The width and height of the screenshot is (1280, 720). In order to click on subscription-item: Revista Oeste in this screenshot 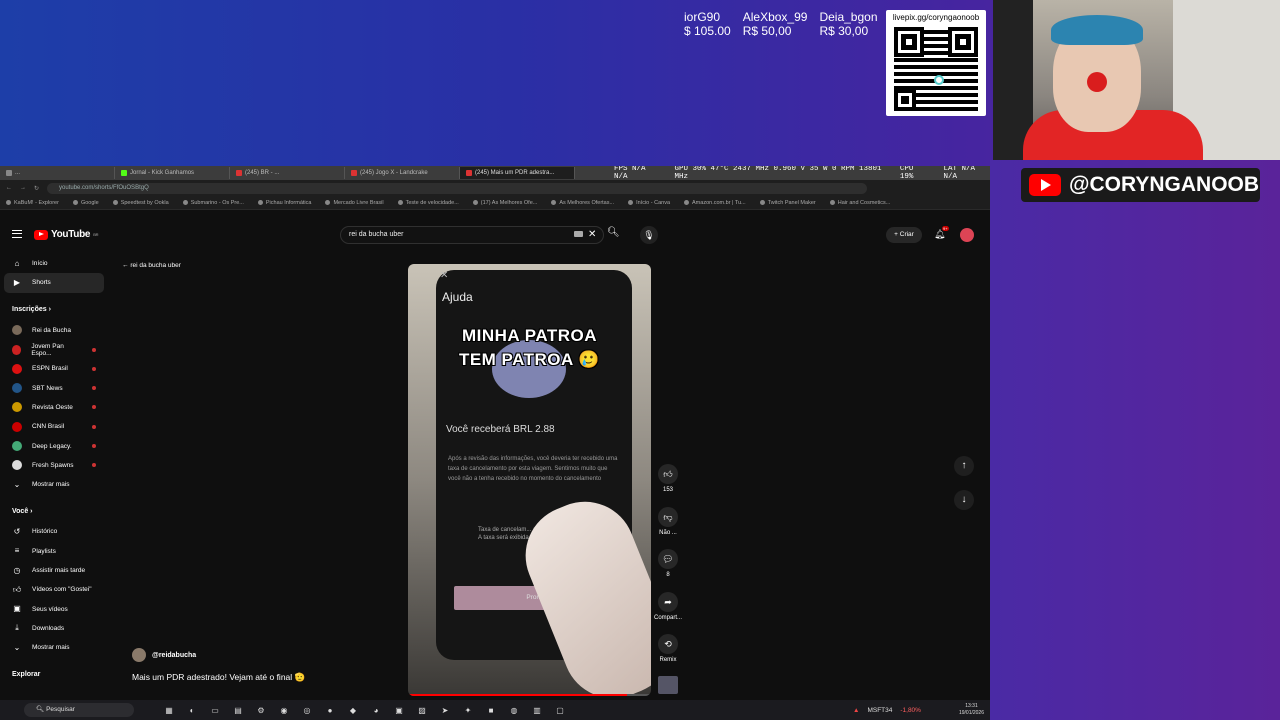, I will do `click(55, 407)`.